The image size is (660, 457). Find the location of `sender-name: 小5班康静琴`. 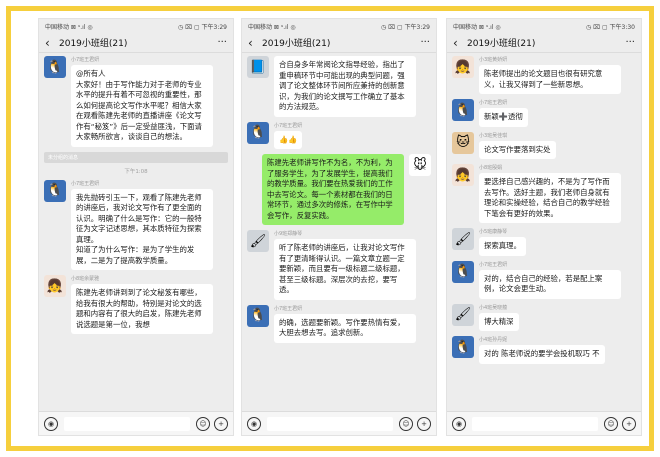

sender-name: 小5班康静琴 is located at coordinates (493, 232).